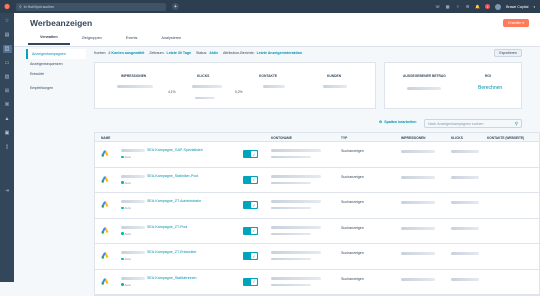 The image size is (540, 296). I want to click on notifications-icon: 🔔, so click(477, 6).